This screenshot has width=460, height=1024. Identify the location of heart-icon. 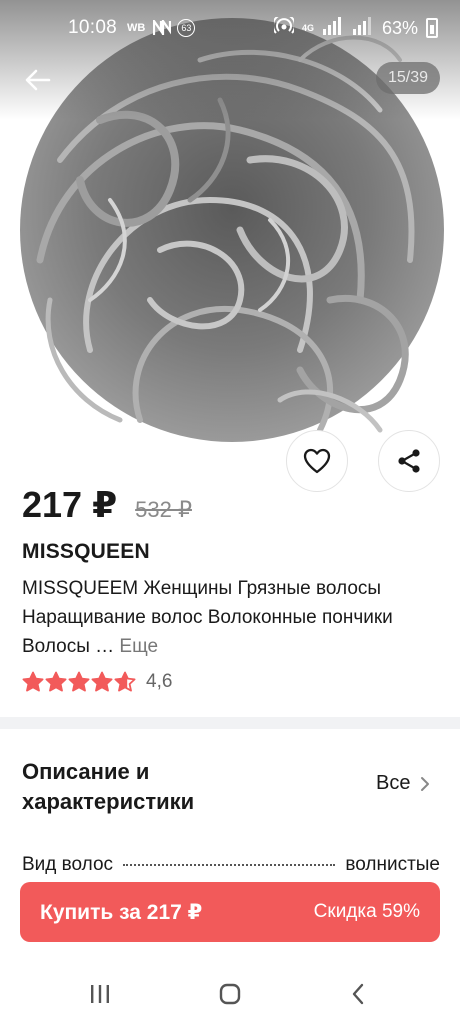
(317, 461).